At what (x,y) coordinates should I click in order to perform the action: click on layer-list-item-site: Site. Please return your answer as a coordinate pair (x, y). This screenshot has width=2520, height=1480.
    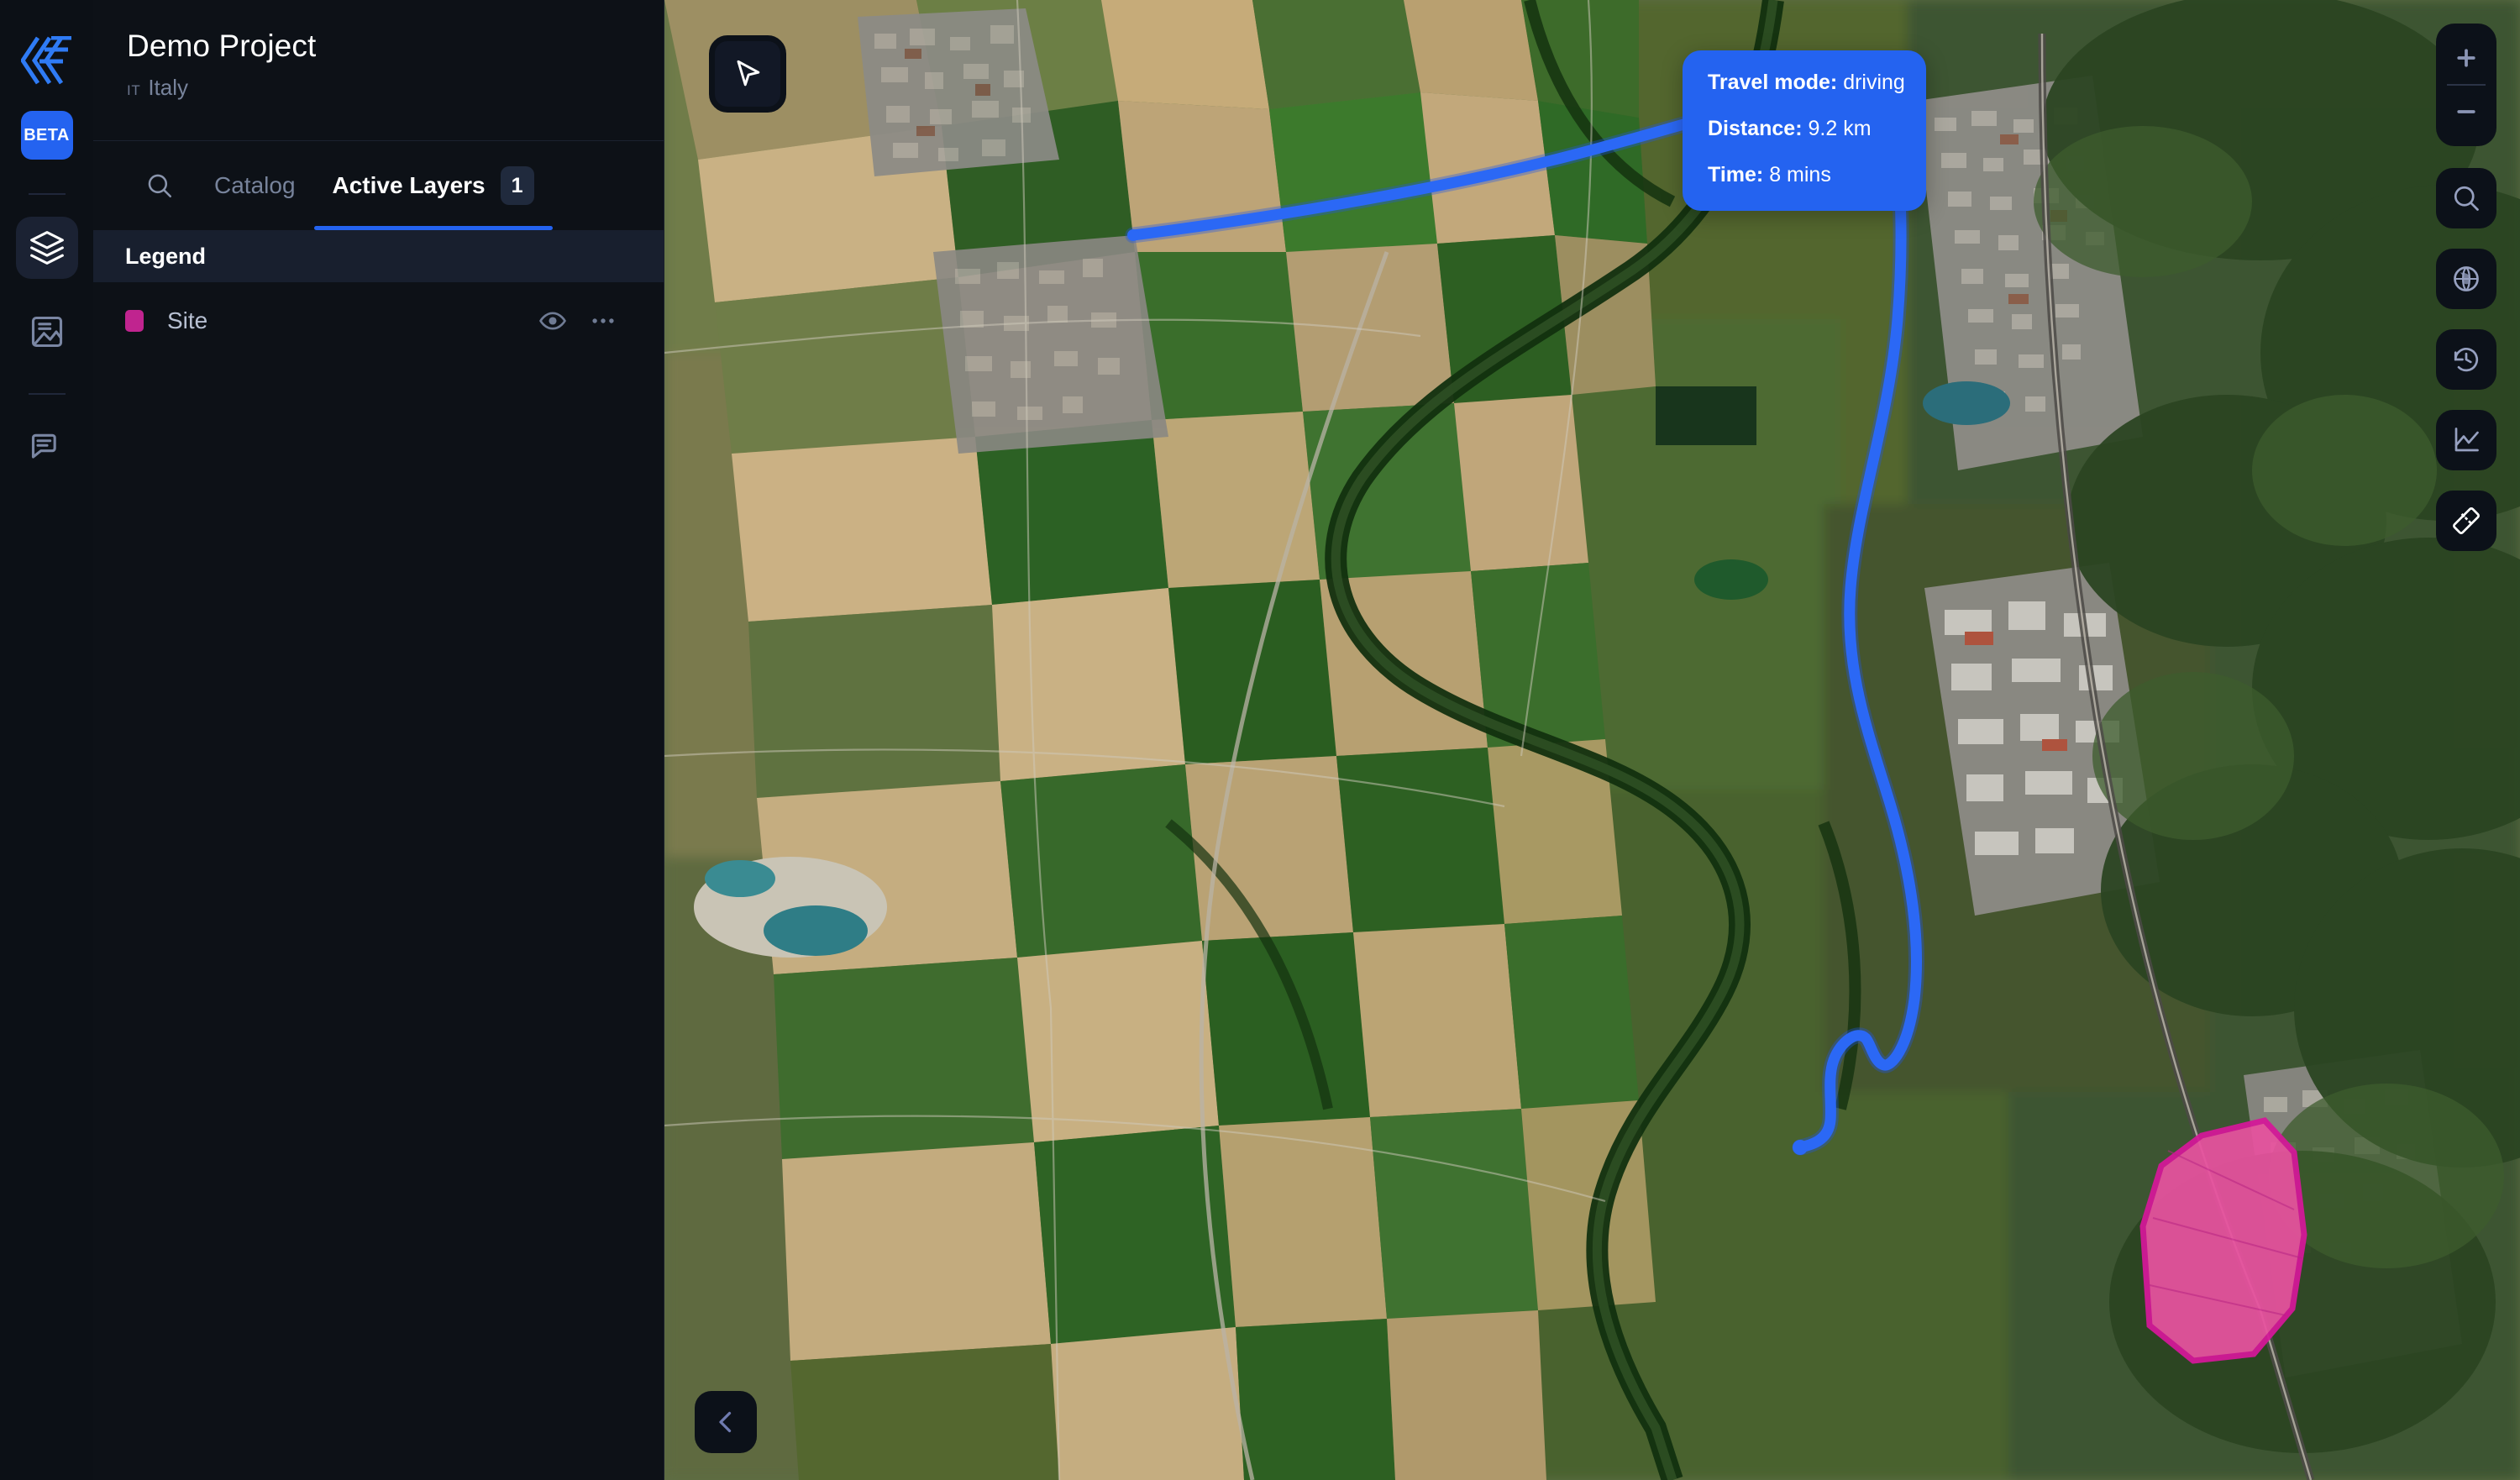
    Looking at the image, I should click on (378, 321).